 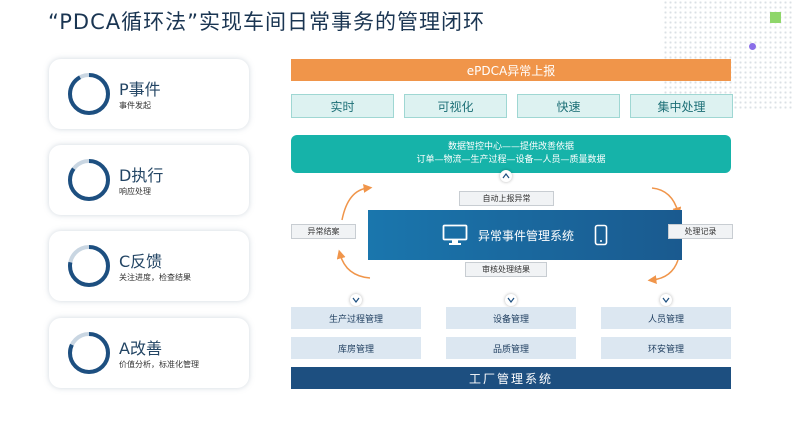 I want to click on card-plan: P事件 事件发起, so click(x=149, y=94).